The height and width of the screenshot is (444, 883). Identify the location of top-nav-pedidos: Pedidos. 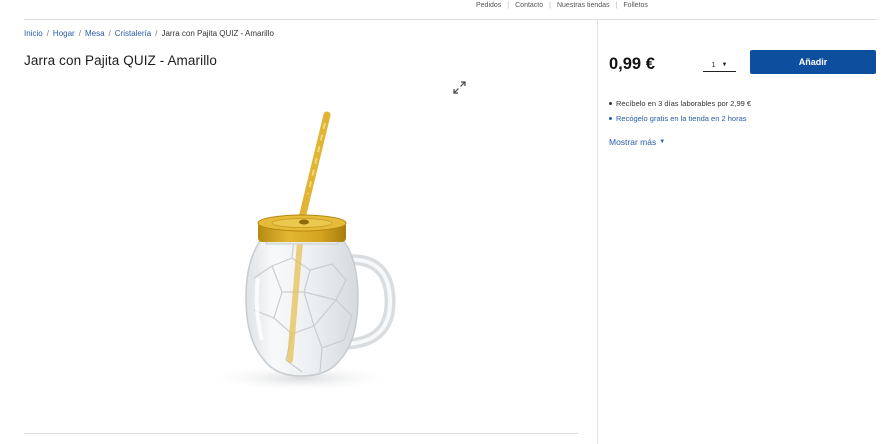
(488, 5).